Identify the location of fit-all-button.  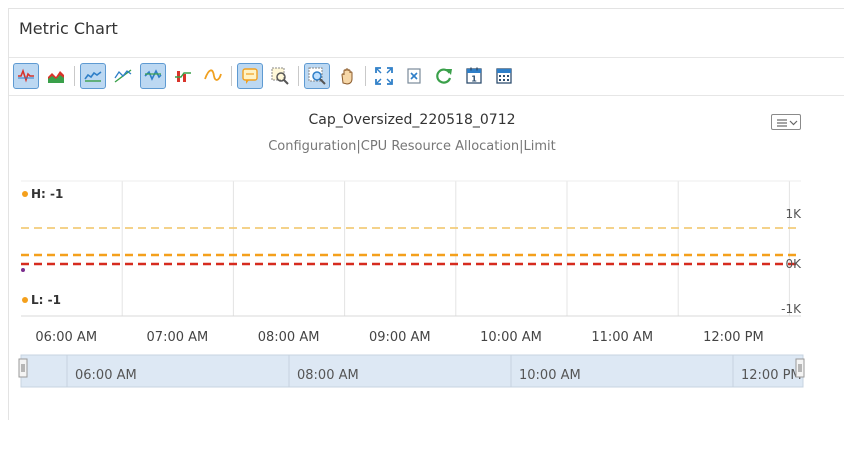
(384, 76).